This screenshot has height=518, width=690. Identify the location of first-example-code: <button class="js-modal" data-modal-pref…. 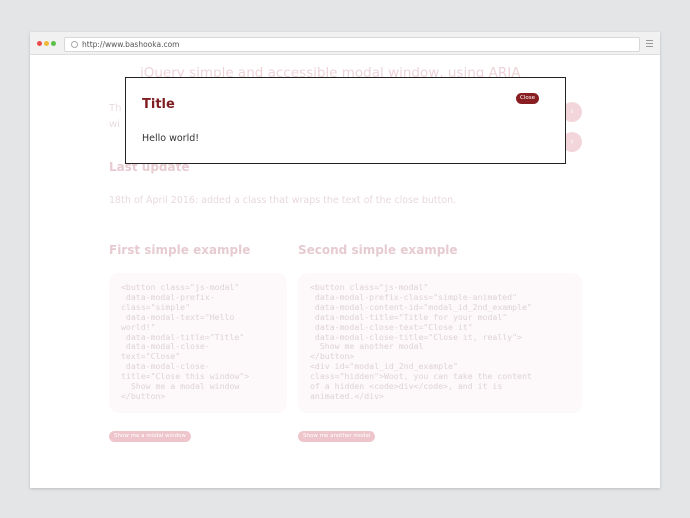
(198, 343).